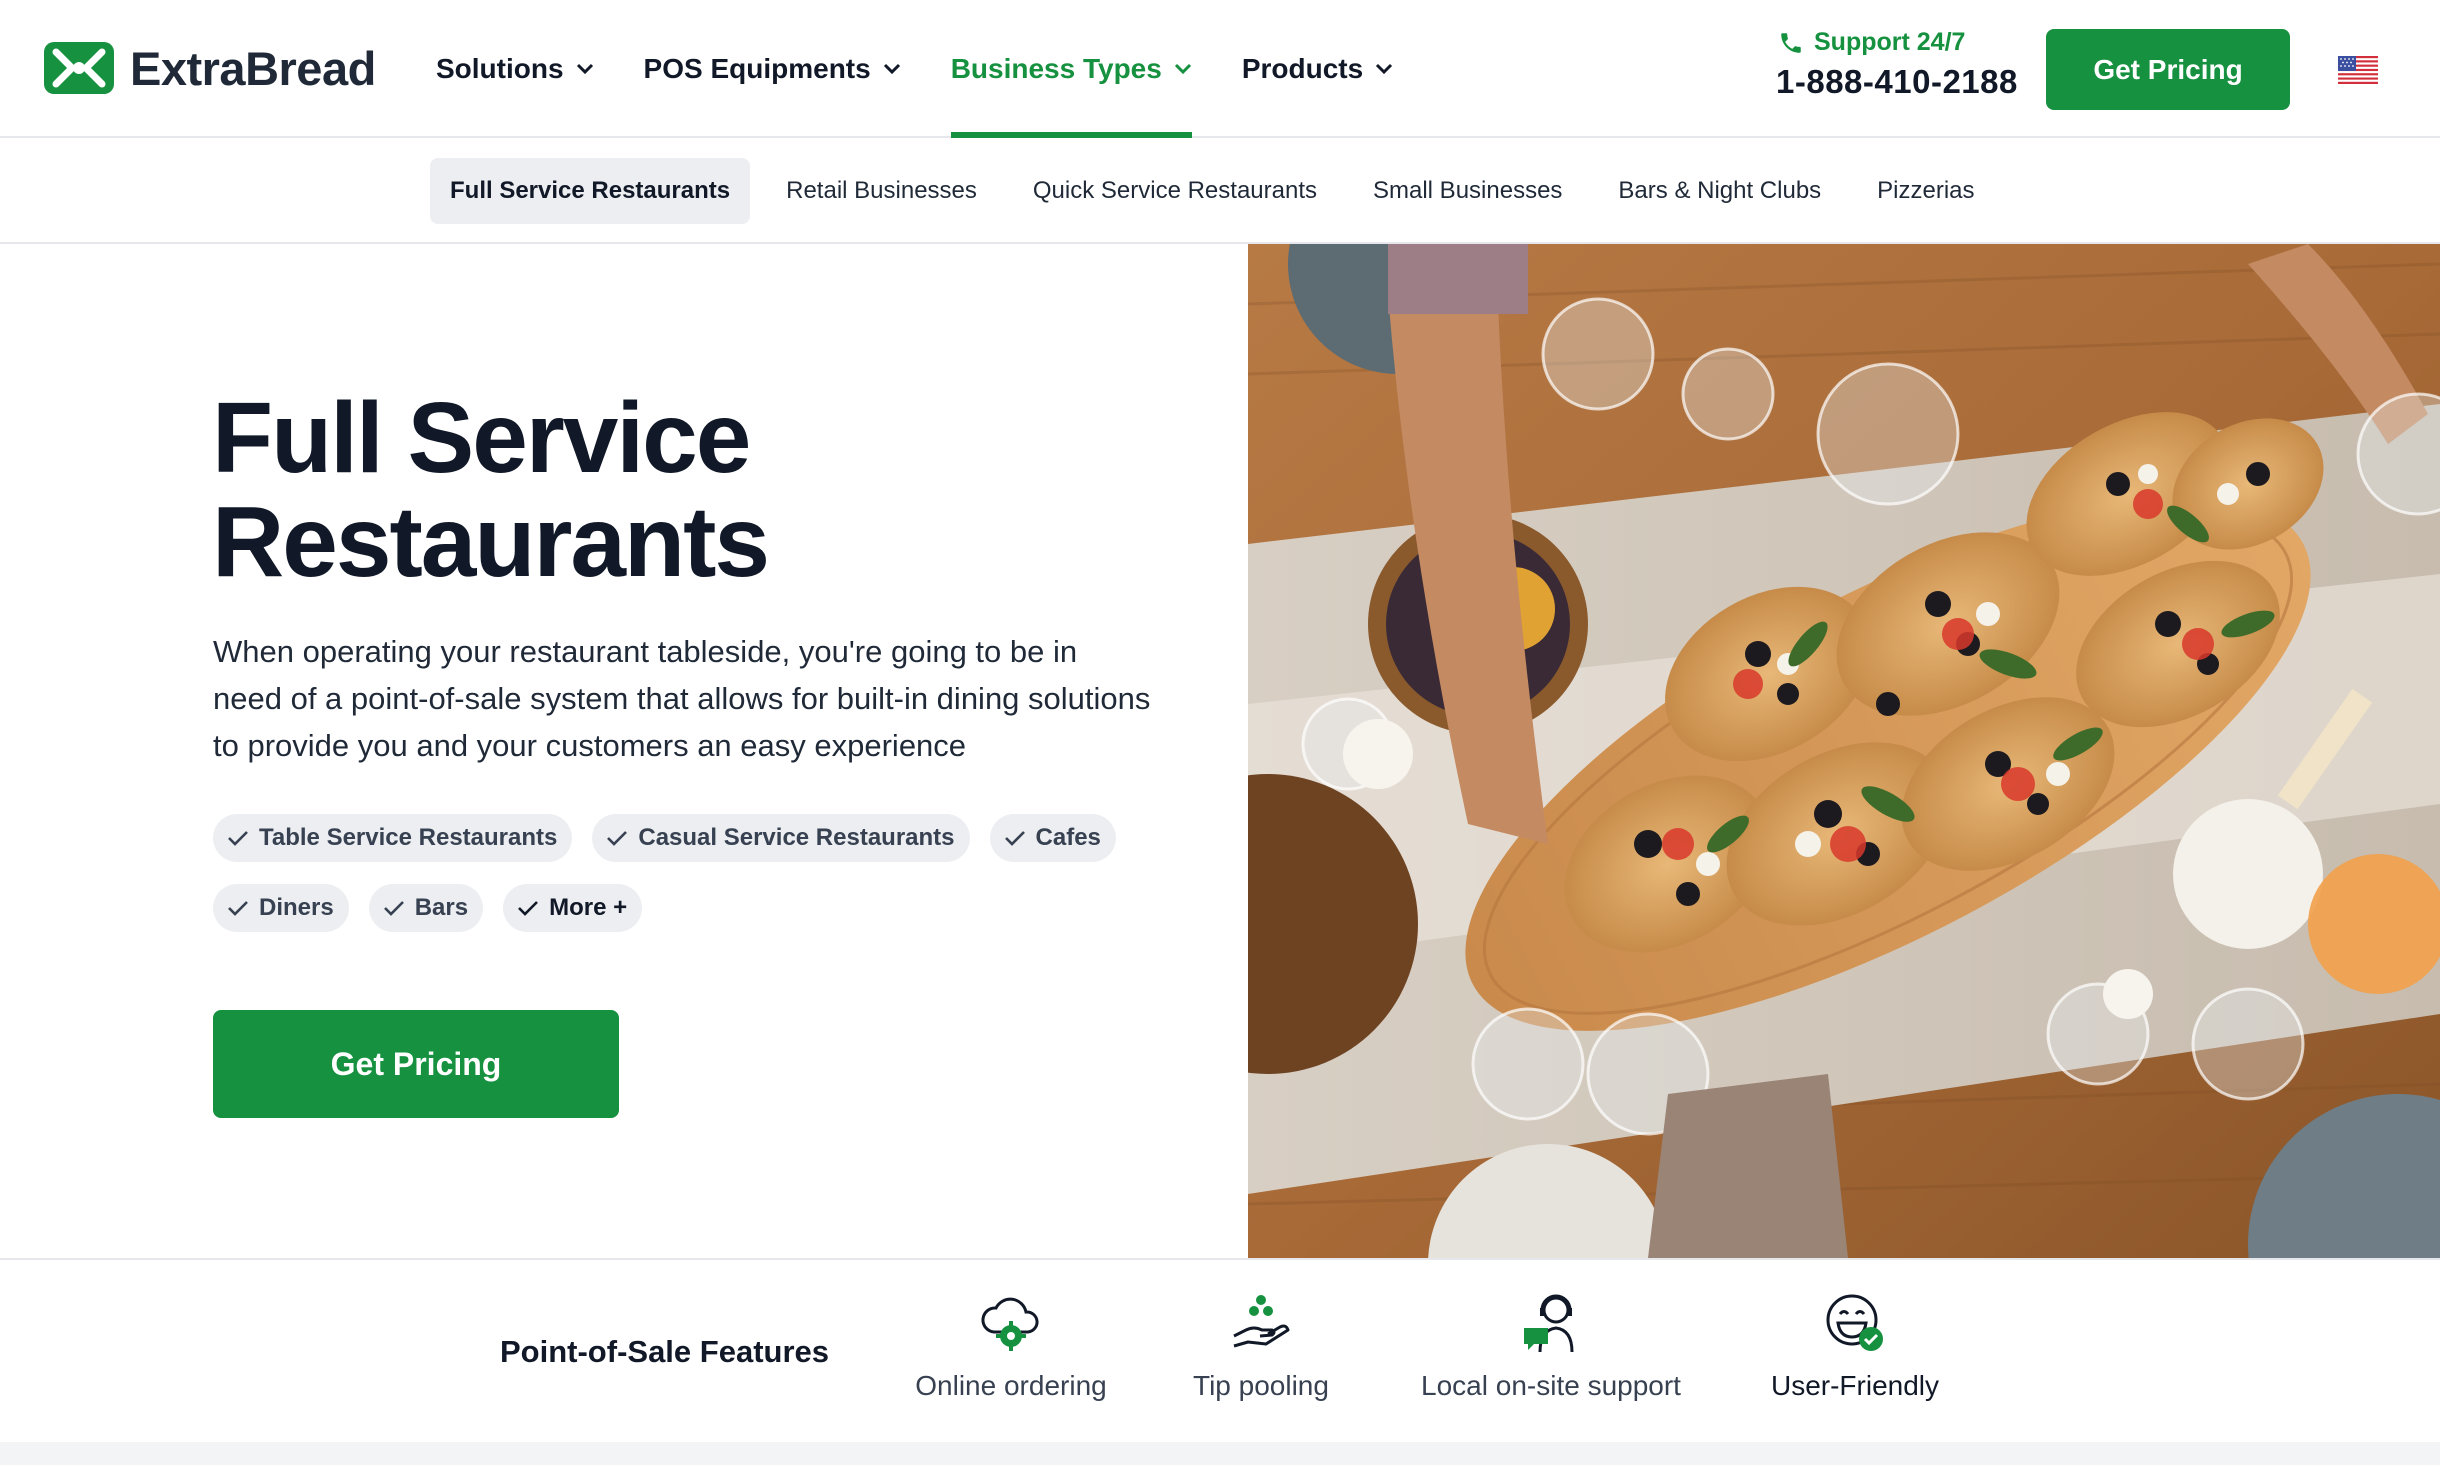 This screenshot has width=2440, height=1465. I want to click on support-contact: Support 24/7 1-888-410-2188, so click(1897, 64).